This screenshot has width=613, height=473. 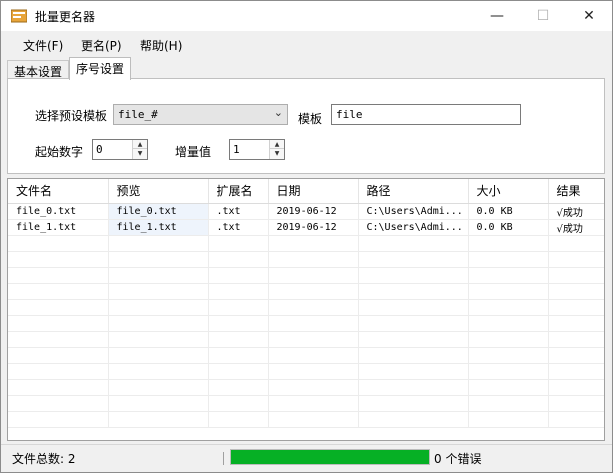 I want to click on tab-sequence-settings: 序号设置, so click(x=100, y=68).